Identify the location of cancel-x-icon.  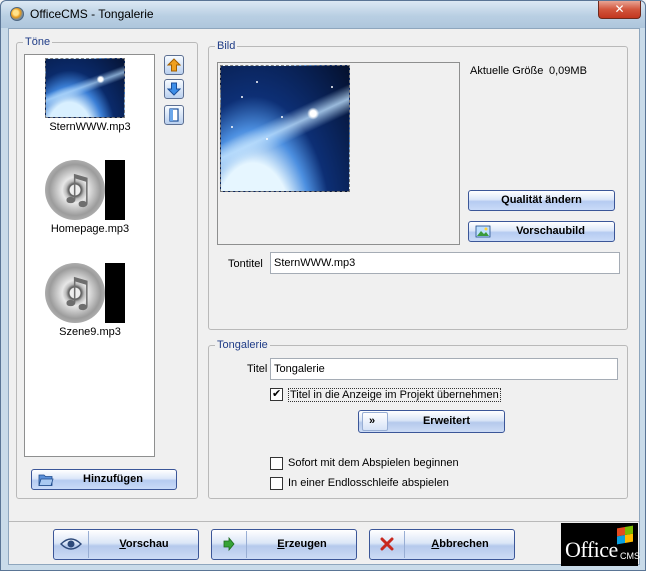
(388, 544).